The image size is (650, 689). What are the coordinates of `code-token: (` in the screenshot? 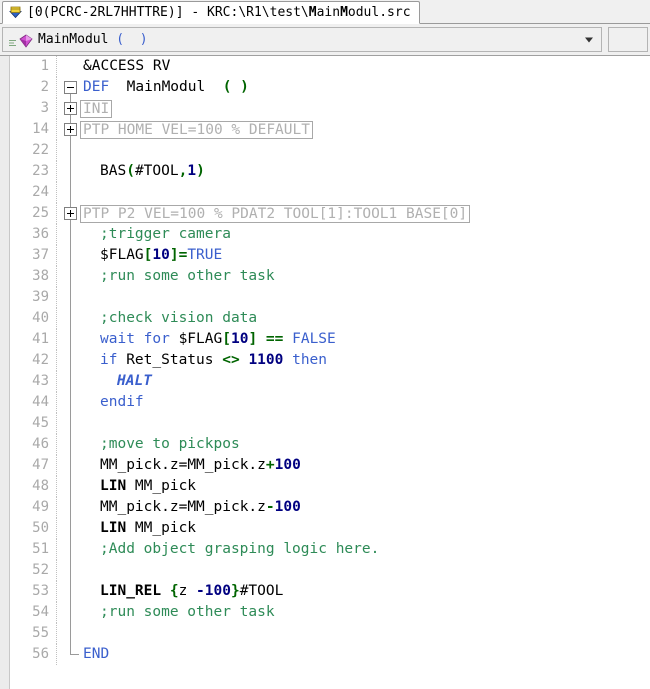 It's located at (130, 171).